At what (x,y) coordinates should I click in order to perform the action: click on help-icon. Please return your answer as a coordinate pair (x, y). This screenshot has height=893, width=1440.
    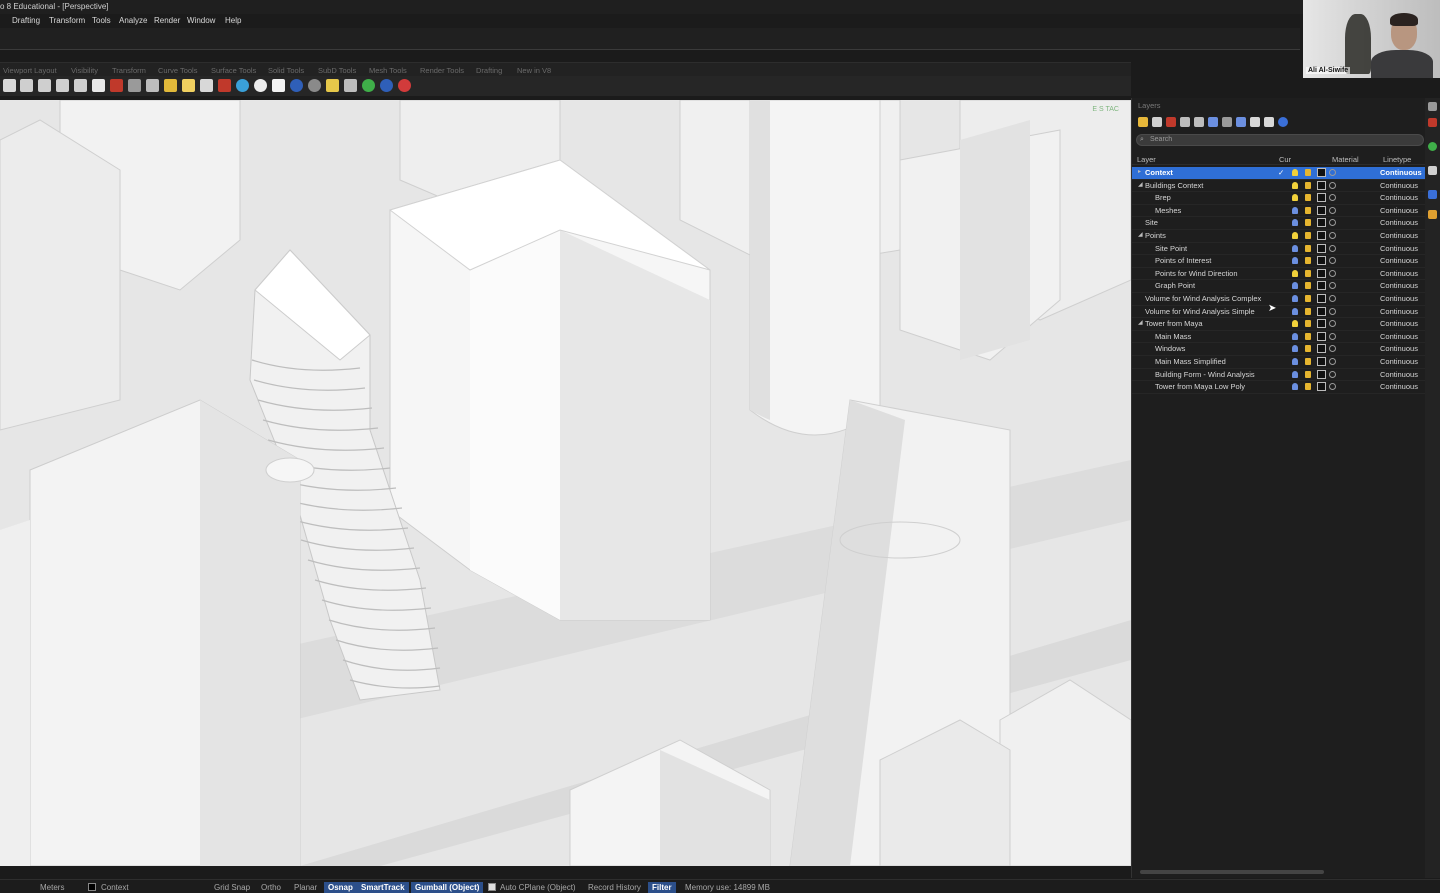
    Looking at the image, I should click on (386, 85).